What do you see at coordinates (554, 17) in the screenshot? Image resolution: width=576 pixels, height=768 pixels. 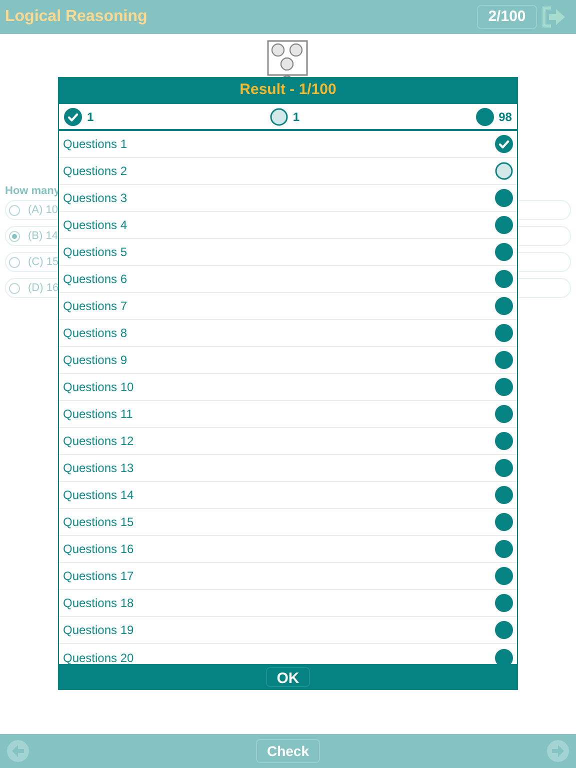 I see `exit-icon` at bounding box center [554, 17].